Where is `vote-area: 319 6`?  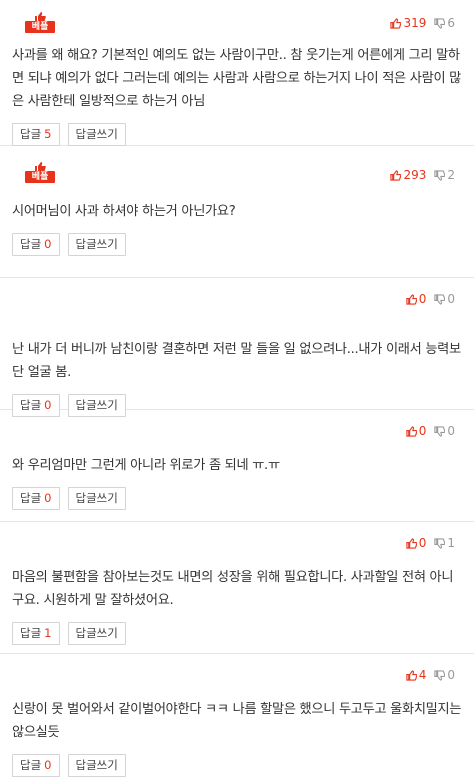 vote-area: 319 6 is located at coordinates (418, 23).